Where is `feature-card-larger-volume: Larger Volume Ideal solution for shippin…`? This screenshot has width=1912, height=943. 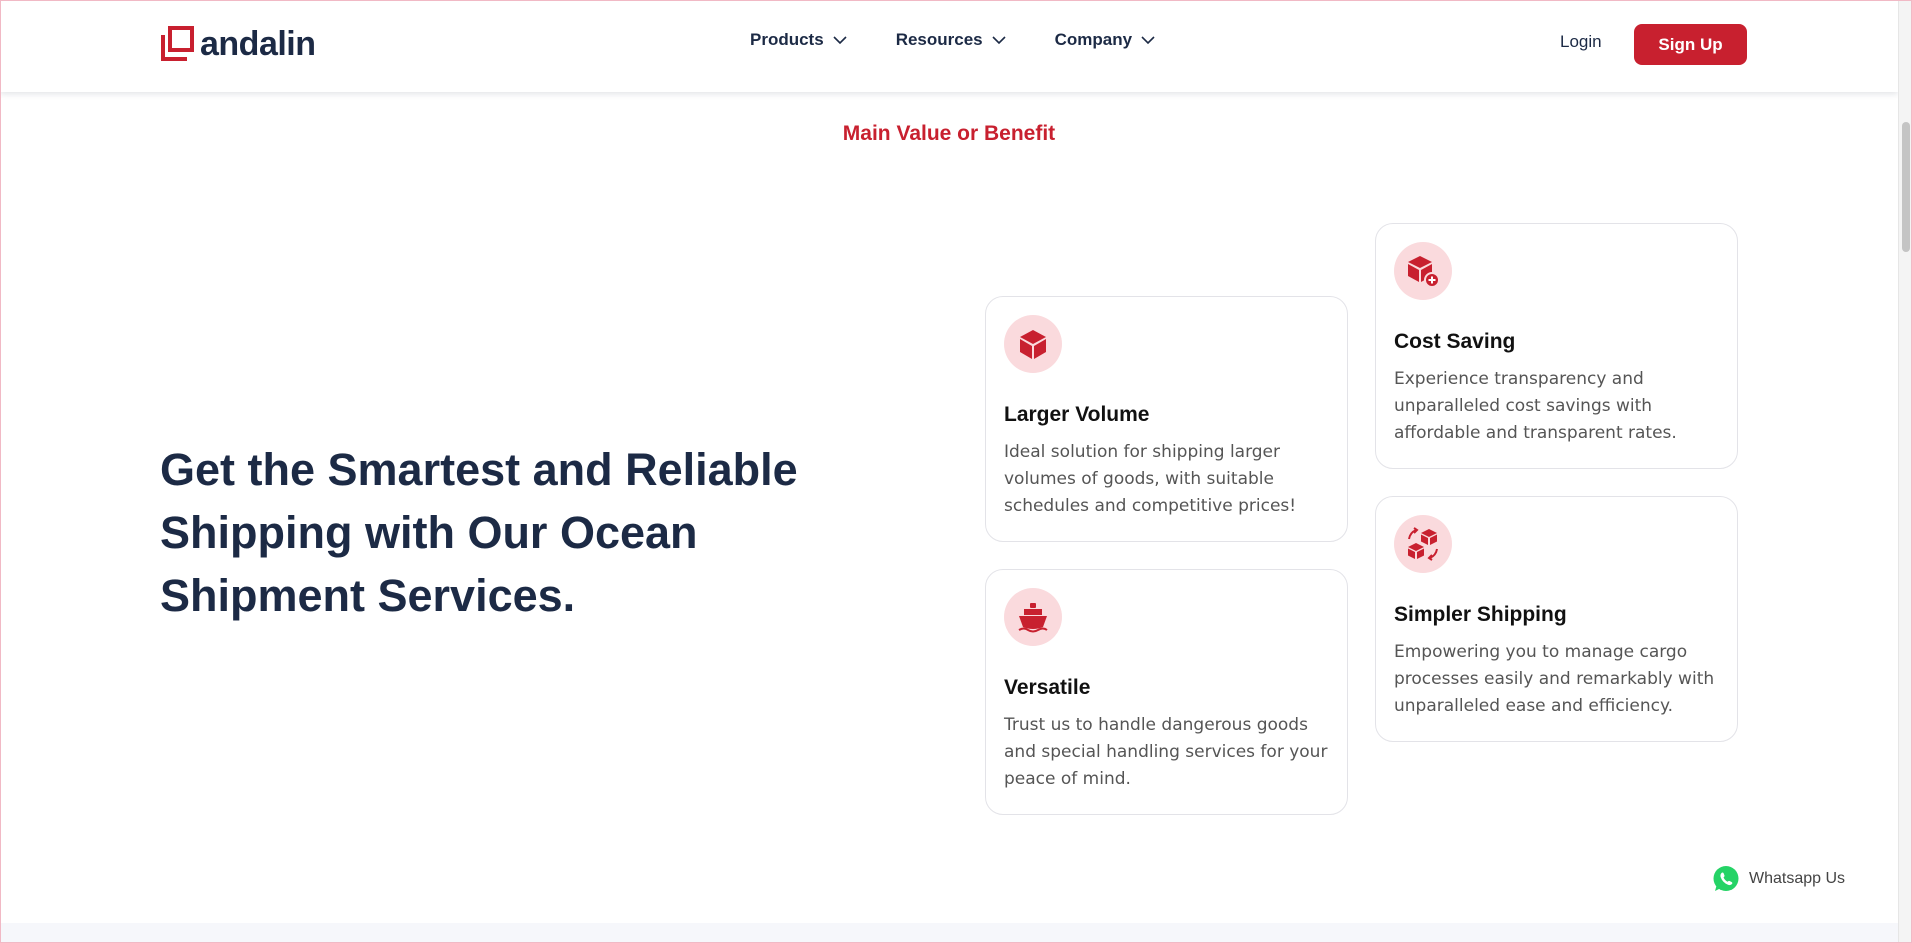
feature-card-larger-volume: Larger Volume Ideal solution for shippin… is located at coordinates (1166, 419).